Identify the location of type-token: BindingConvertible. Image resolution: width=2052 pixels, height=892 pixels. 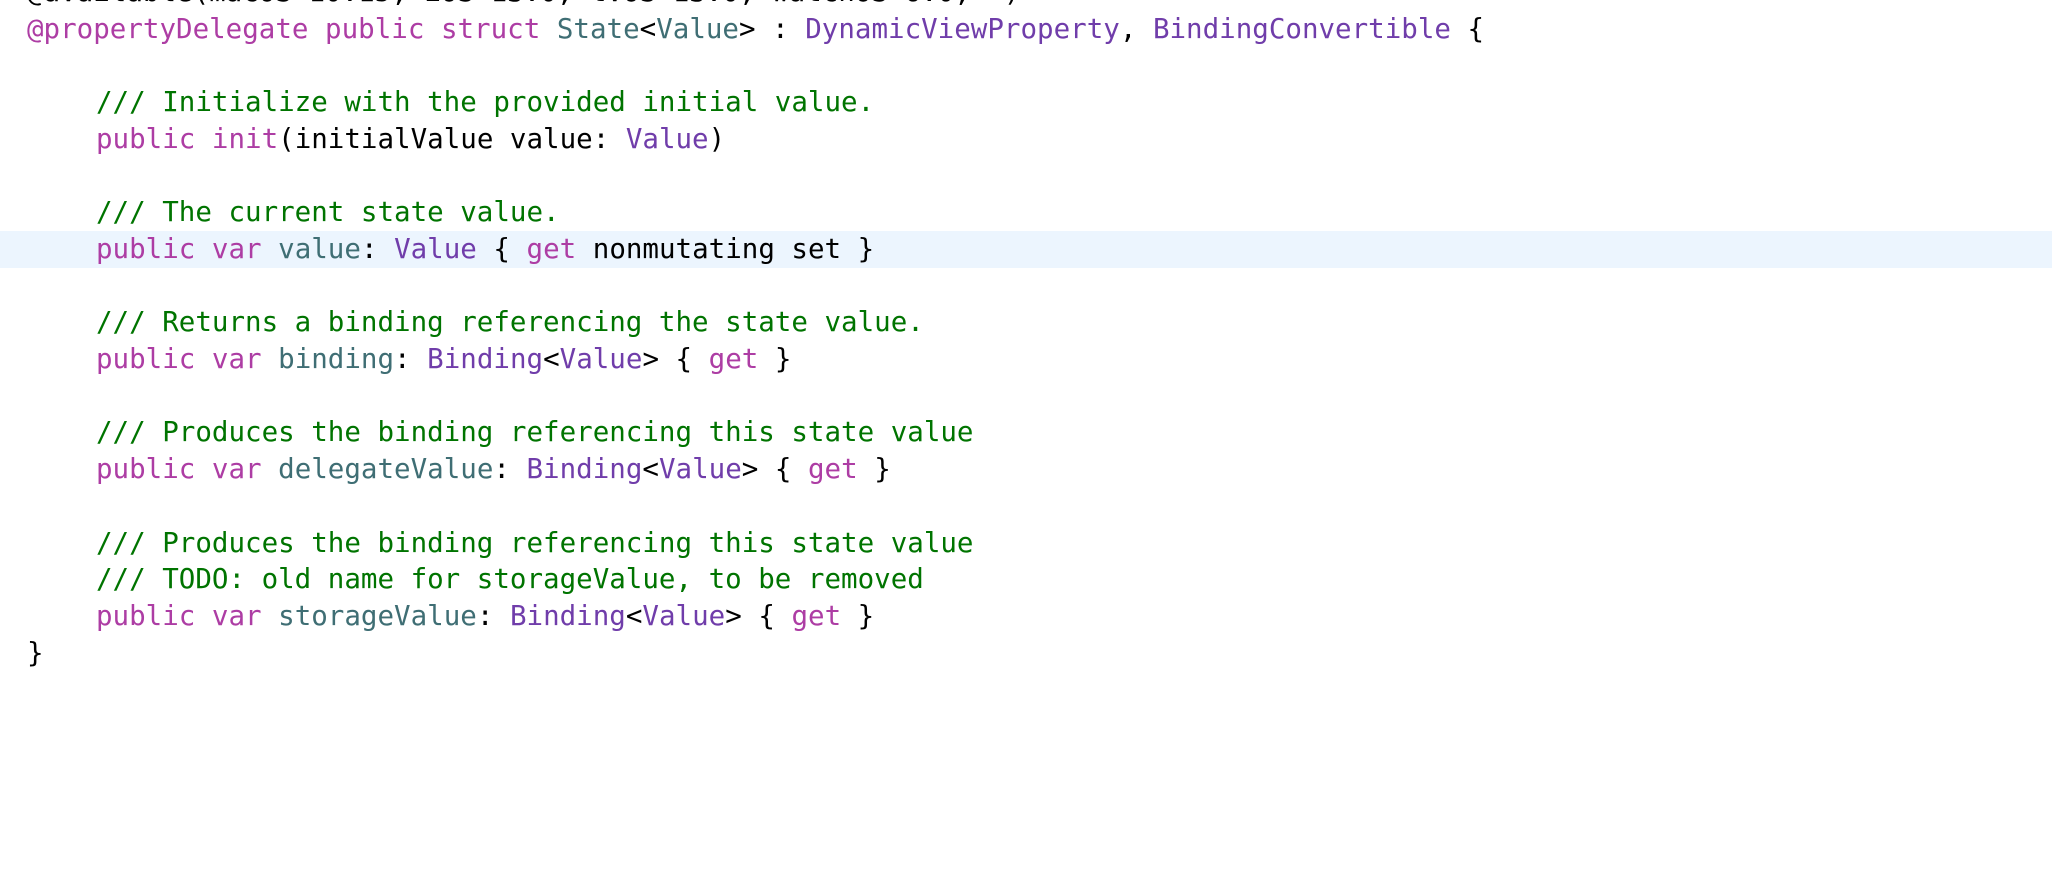
(1301, 28).